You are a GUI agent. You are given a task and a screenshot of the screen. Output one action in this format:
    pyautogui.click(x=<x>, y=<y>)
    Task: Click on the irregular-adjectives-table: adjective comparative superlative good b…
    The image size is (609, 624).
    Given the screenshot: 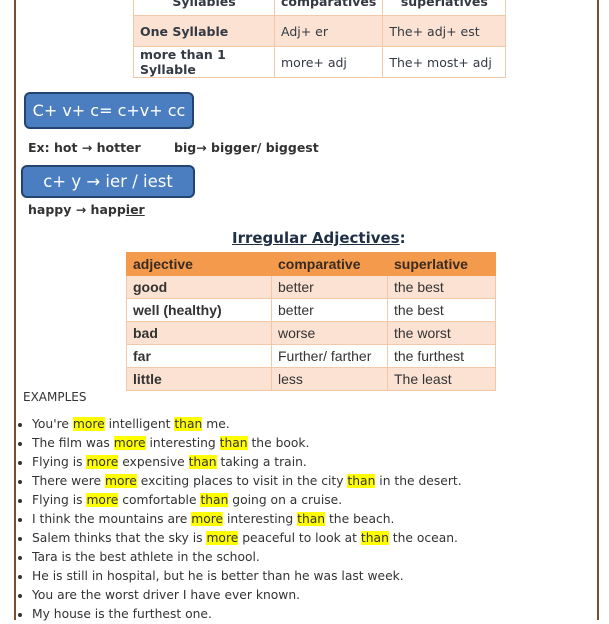 What is the action you would take?
    pyautogui.click(x=311, y=321)
    